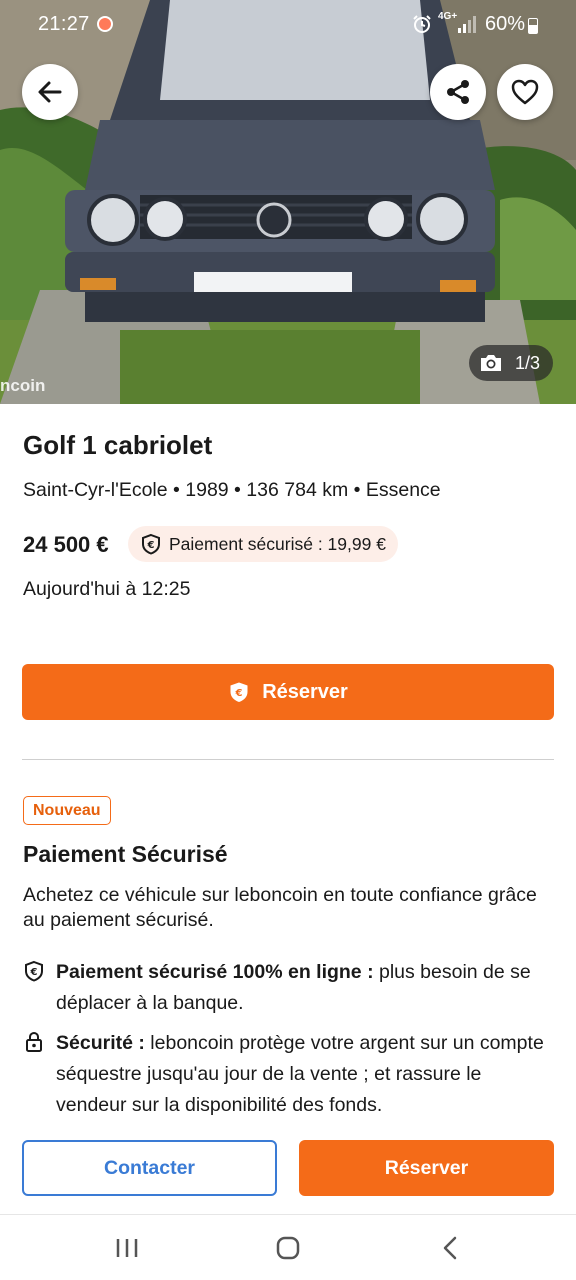 This screenshot has height=1280, width=576. I want to click on share-icon, so click(458, 92).